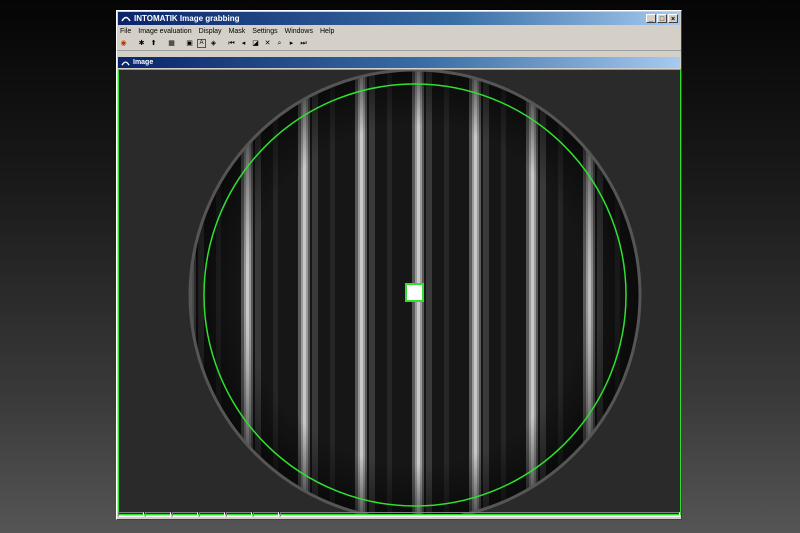 Image resolution: width=800 pixels, height=533 pixels. Describe the element at coordinates (673, 18) in the screenshot. I see `close-button: ×` at that location.